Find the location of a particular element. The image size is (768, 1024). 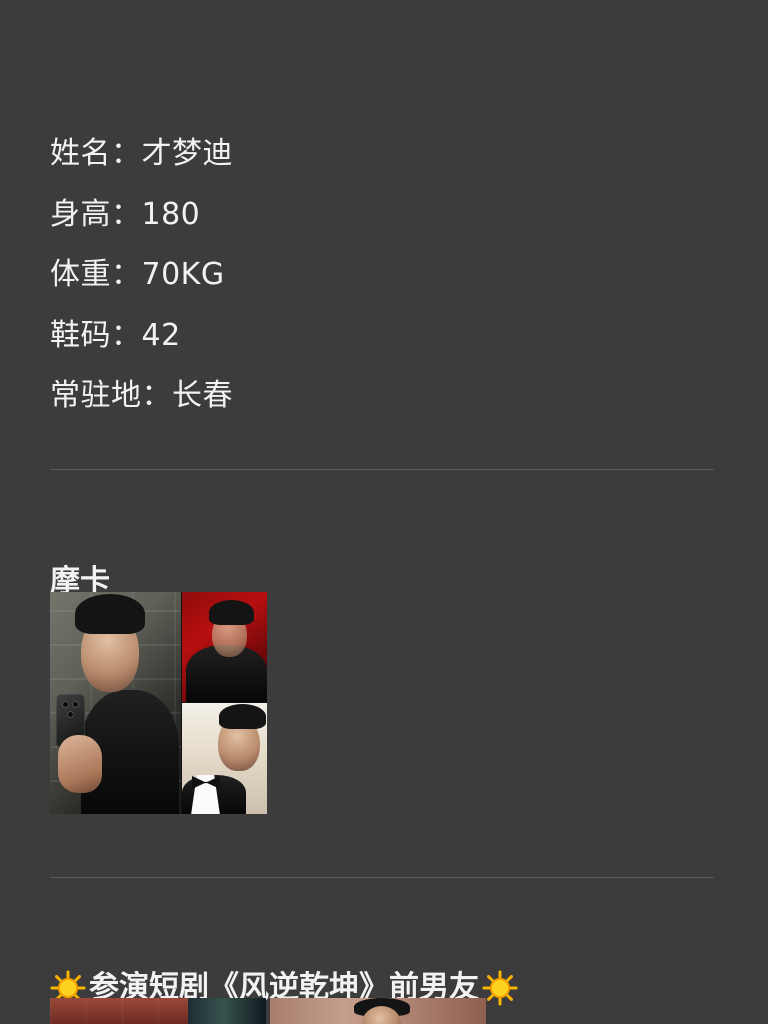

weight-label: 体重： is located at coordinates (96, 274).